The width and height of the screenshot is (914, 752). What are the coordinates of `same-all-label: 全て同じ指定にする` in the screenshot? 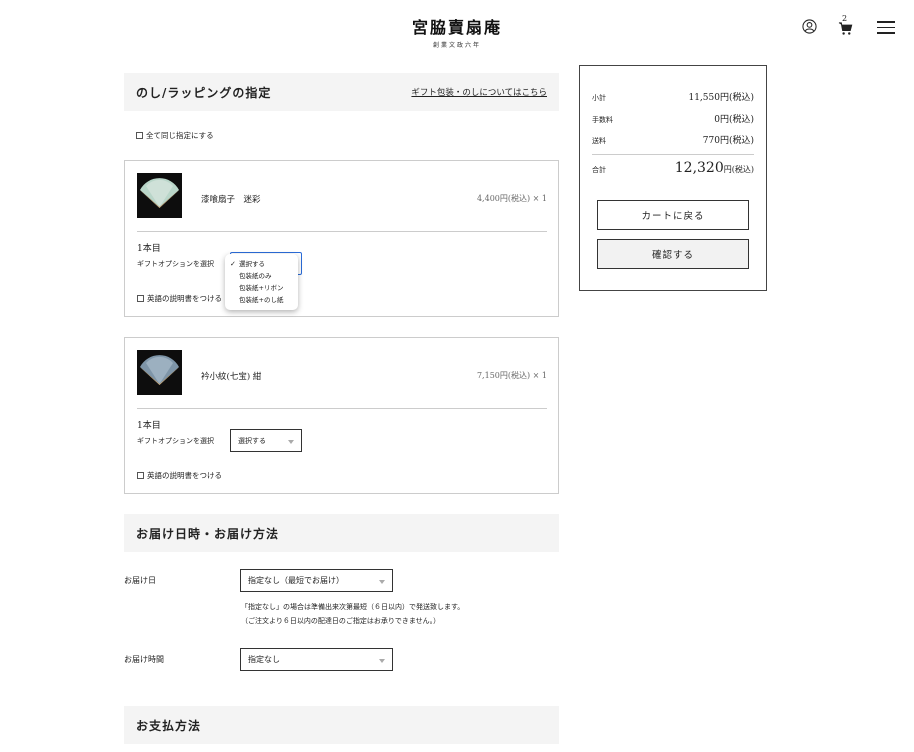 It's located at (180, 135).